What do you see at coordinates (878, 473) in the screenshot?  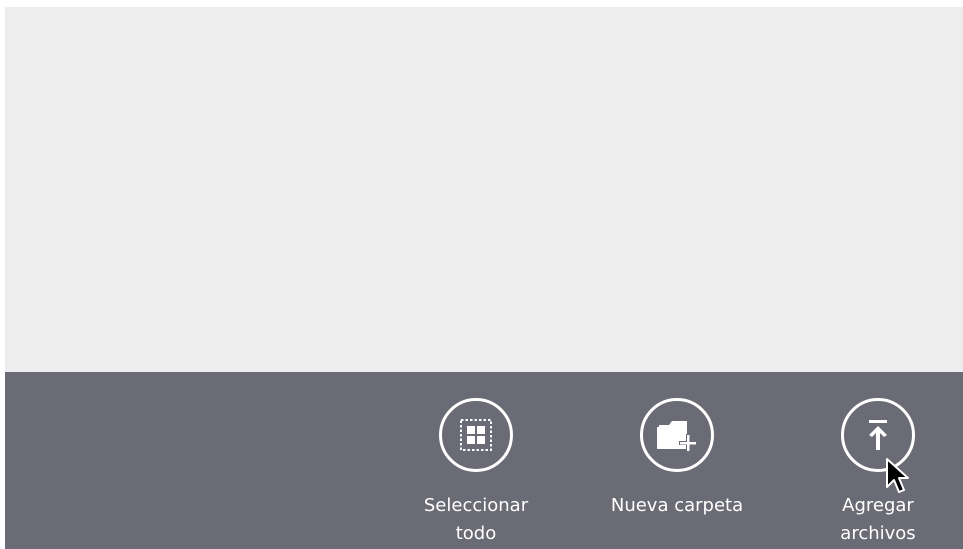 I see `add-files-button: Agregar archivos` at bounding box center [878, 473].